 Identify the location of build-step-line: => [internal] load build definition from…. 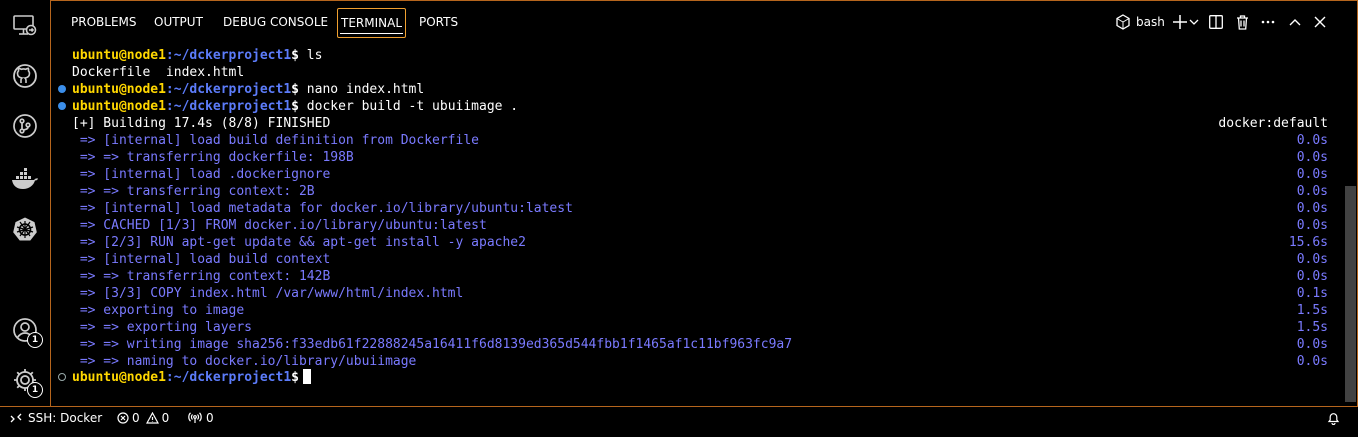
(693, 140).